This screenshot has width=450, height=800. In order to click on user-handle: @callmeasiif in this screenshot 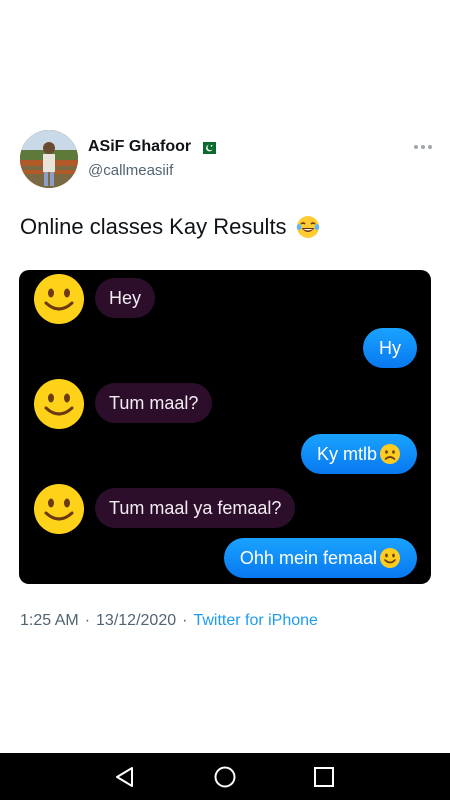, I will do `click(130, 170)`.